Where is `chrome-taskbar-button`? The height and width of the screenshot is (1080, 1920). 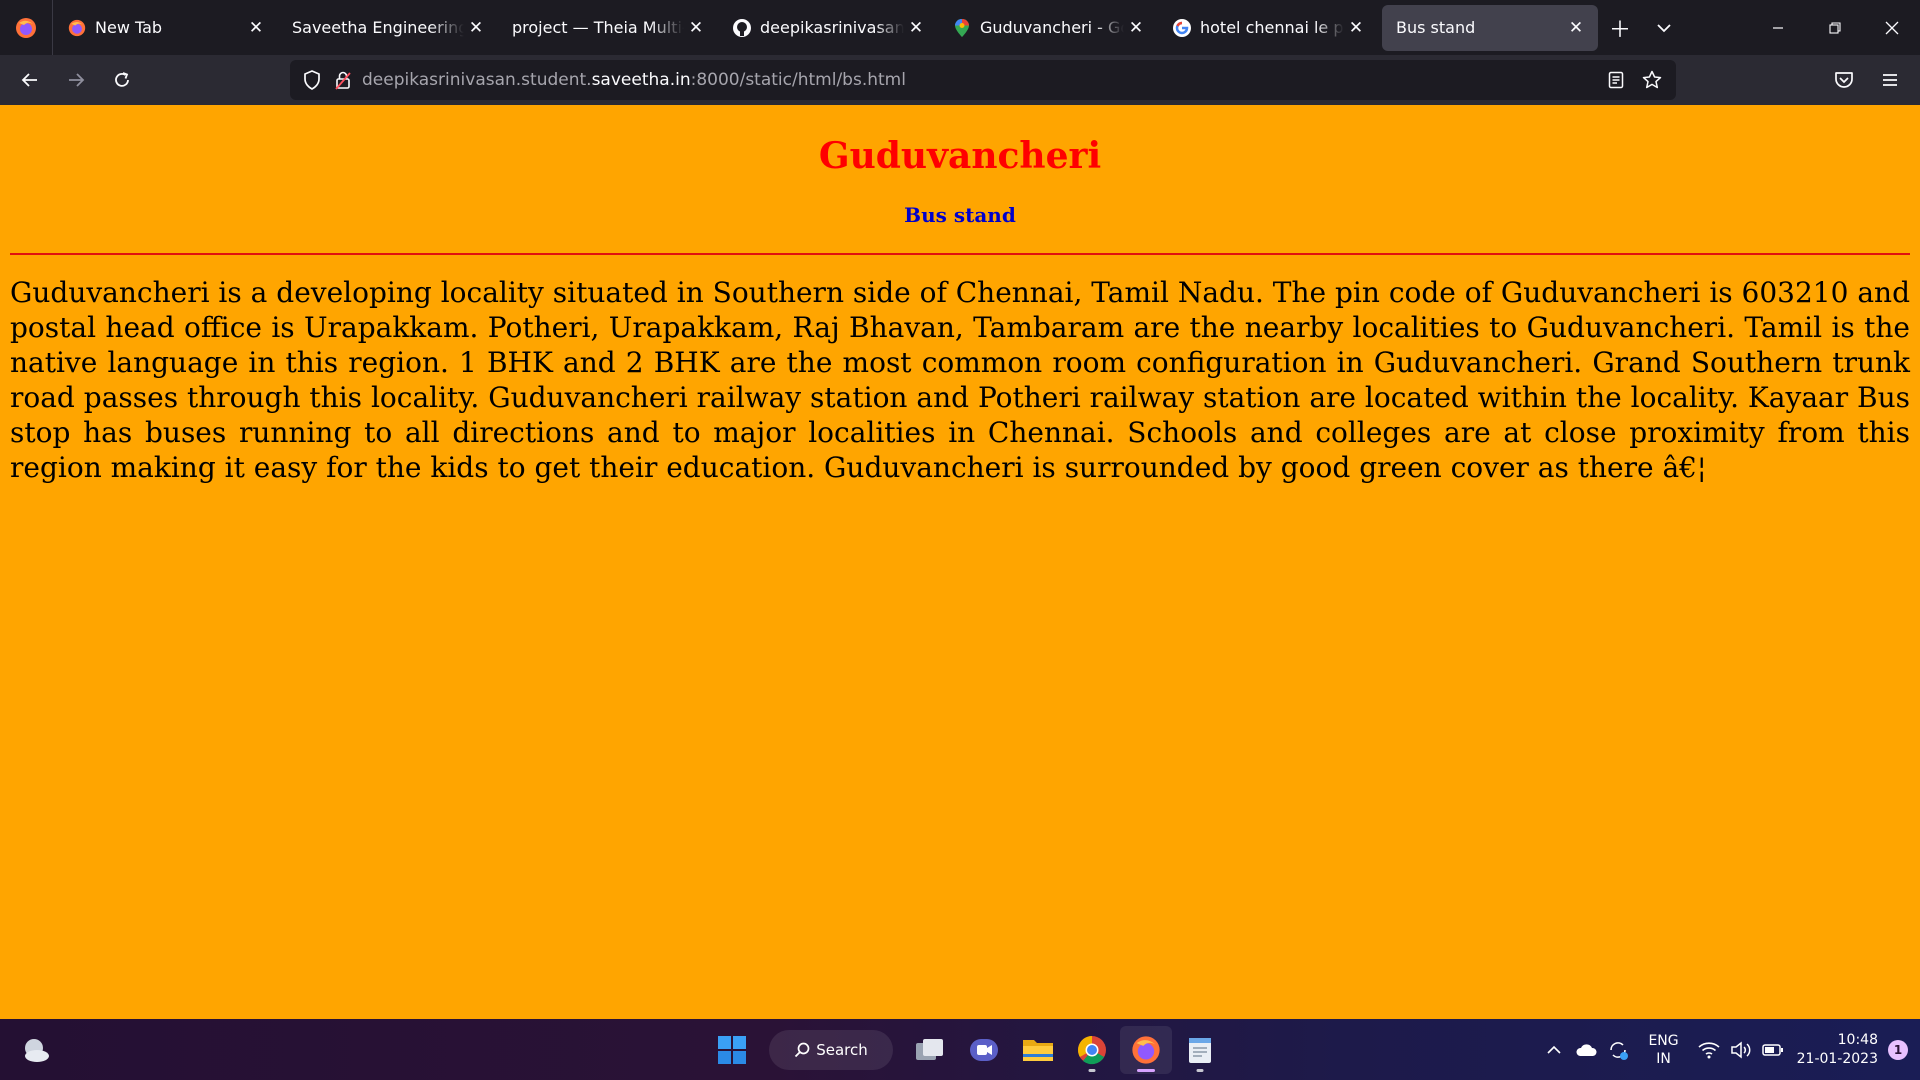 chrome-taskbar-button is located at coordinates (1092, 1050).